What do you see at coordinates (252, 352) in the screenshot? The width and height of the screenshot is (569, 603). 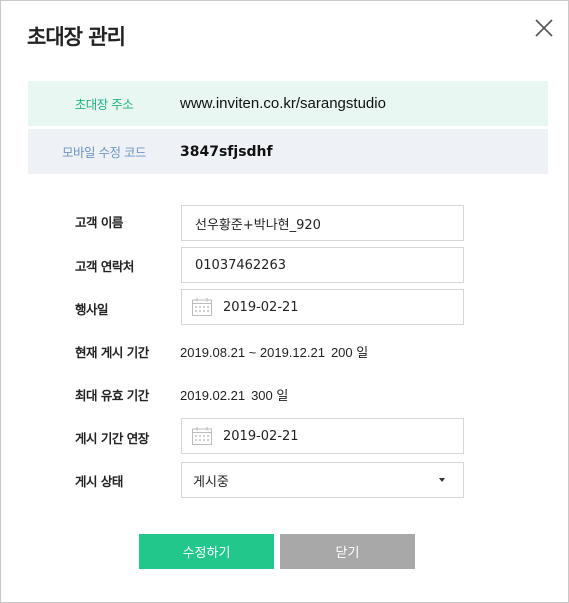 I see `current-period-value: 2019.08.21 ~ 2019.12.21` at bounding box center [252, 352].